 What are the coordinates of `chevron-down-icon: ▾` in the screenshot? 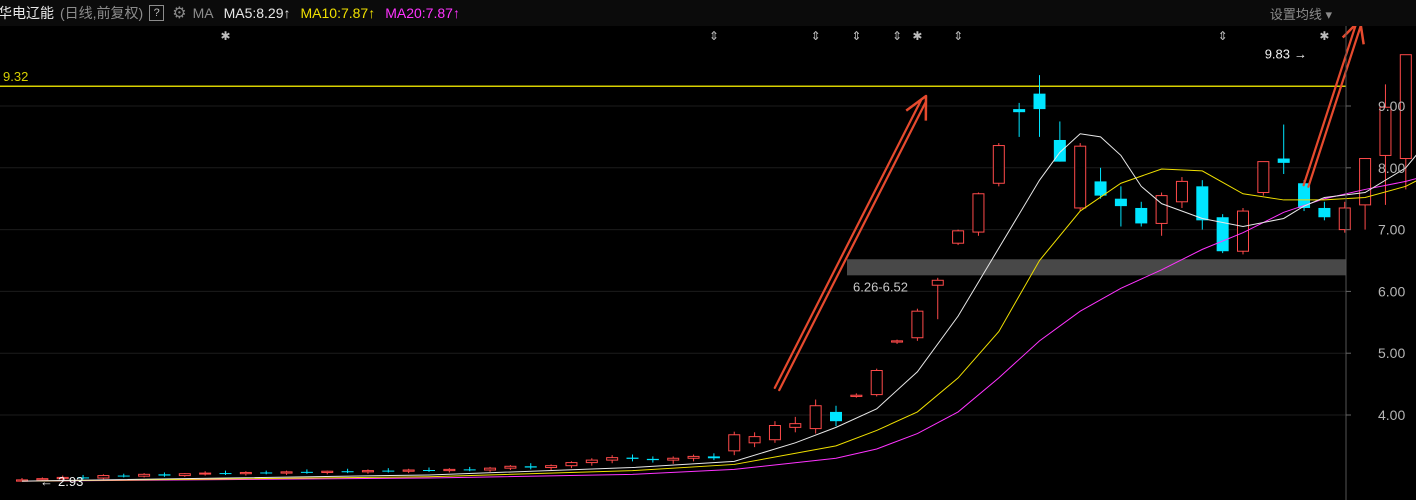 It's located at (1328, 14).